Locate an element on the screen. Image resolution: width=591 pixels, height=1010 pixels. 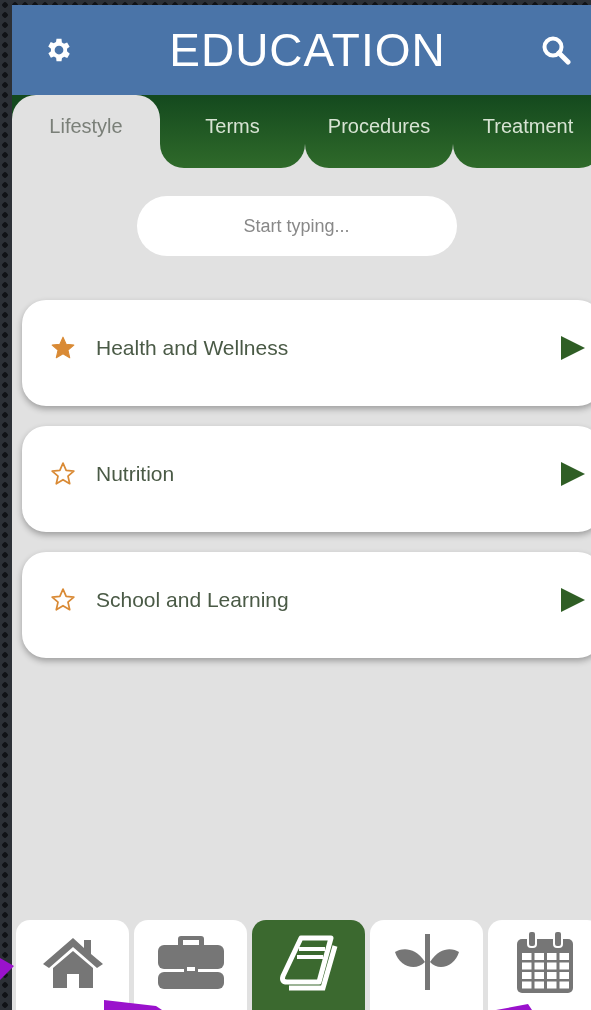
topic-label: Nutrition is located at coordinates (136, 474).